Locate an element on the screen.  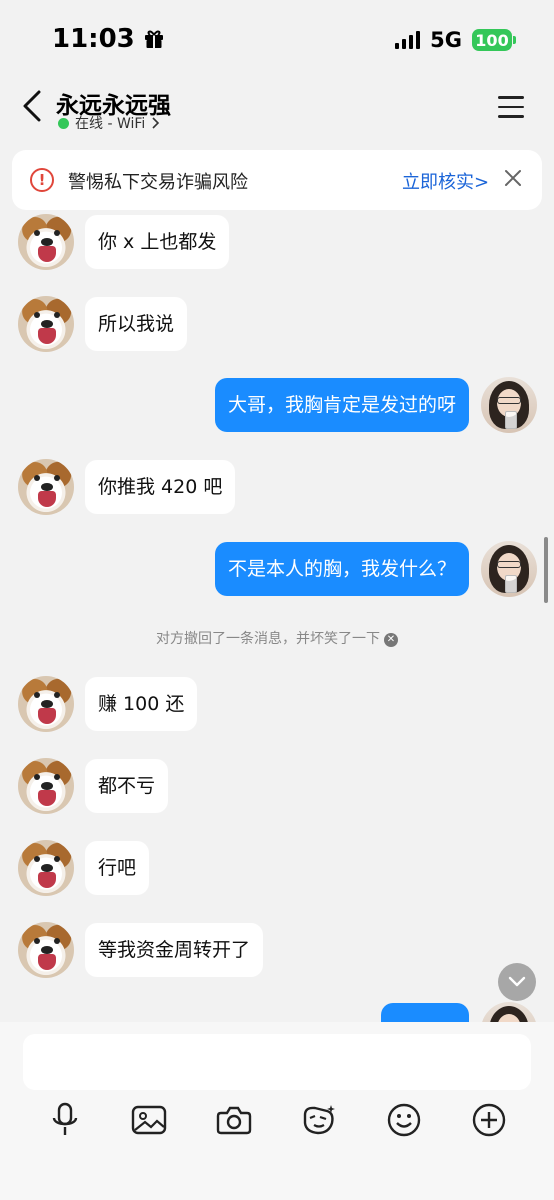
close-icon is located at coordinates (513, 178).